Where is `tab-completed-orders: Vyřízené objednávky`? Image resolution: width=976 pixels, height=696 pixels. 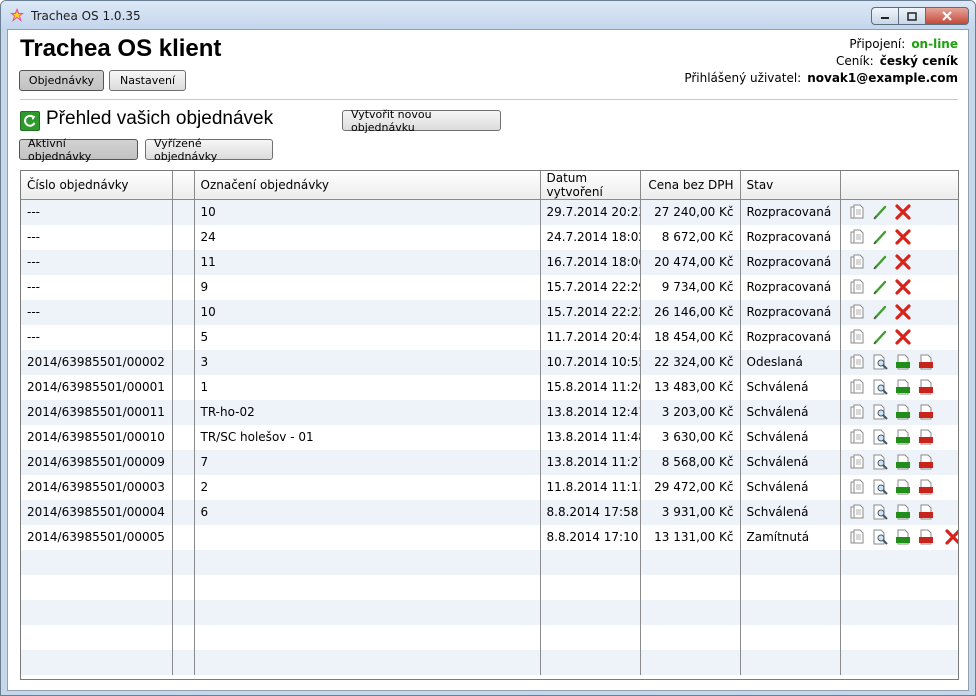 tab-completed-orders: Vyřízené objednávky is located at coordinates (209, 150).